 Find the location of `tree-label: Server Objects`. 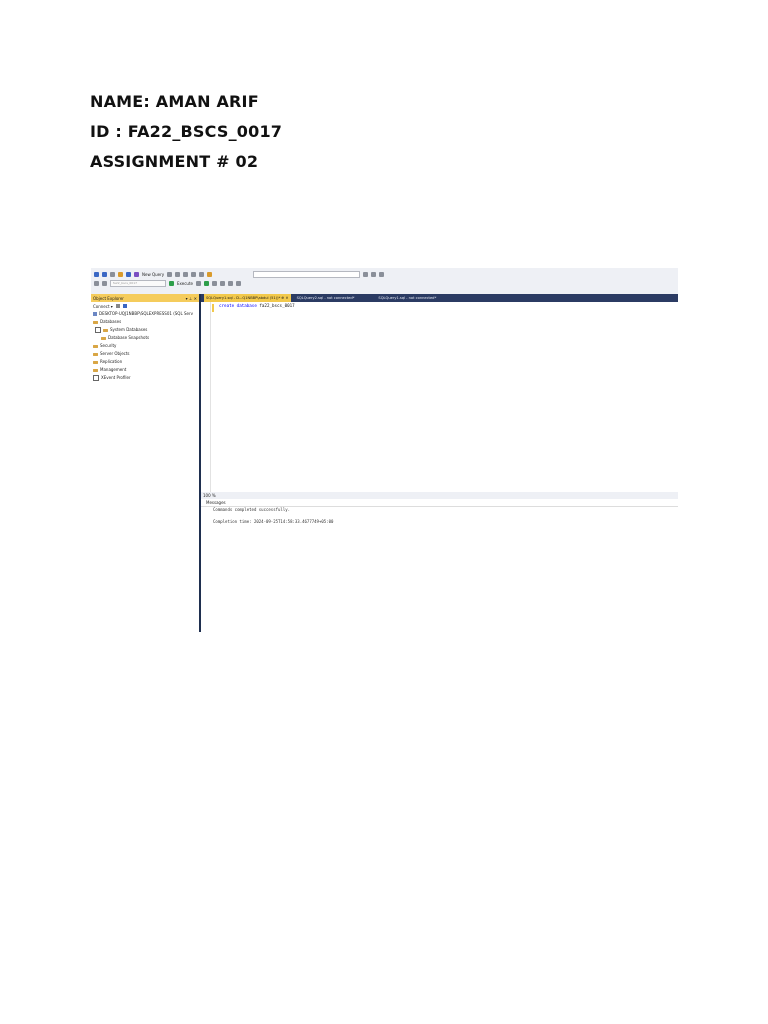

tree-label: Server Objects is located at coordinates (115, 353).